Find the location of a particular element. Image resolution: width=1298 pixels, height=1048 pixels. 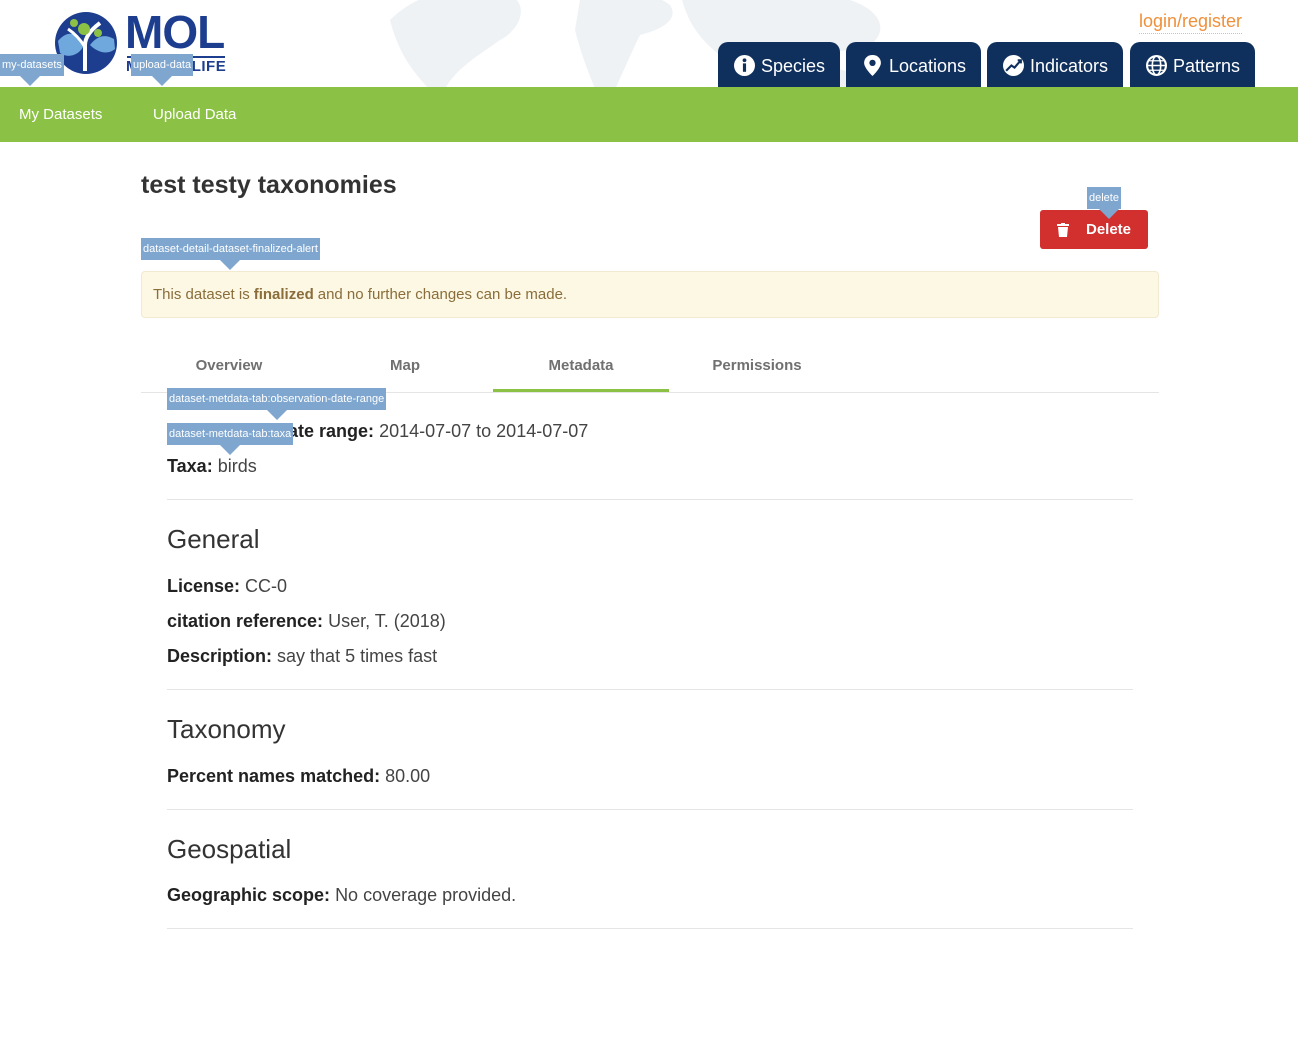

nav-tab-label: Patterns is located at coordinates (1207, 65).